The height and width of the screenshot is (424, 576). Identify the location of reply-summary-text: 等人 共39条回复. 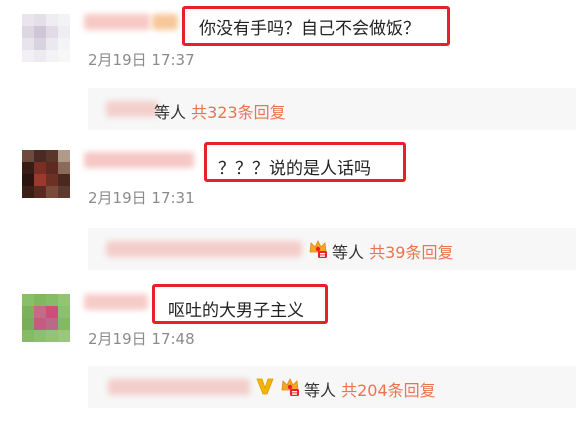
(392, 251).